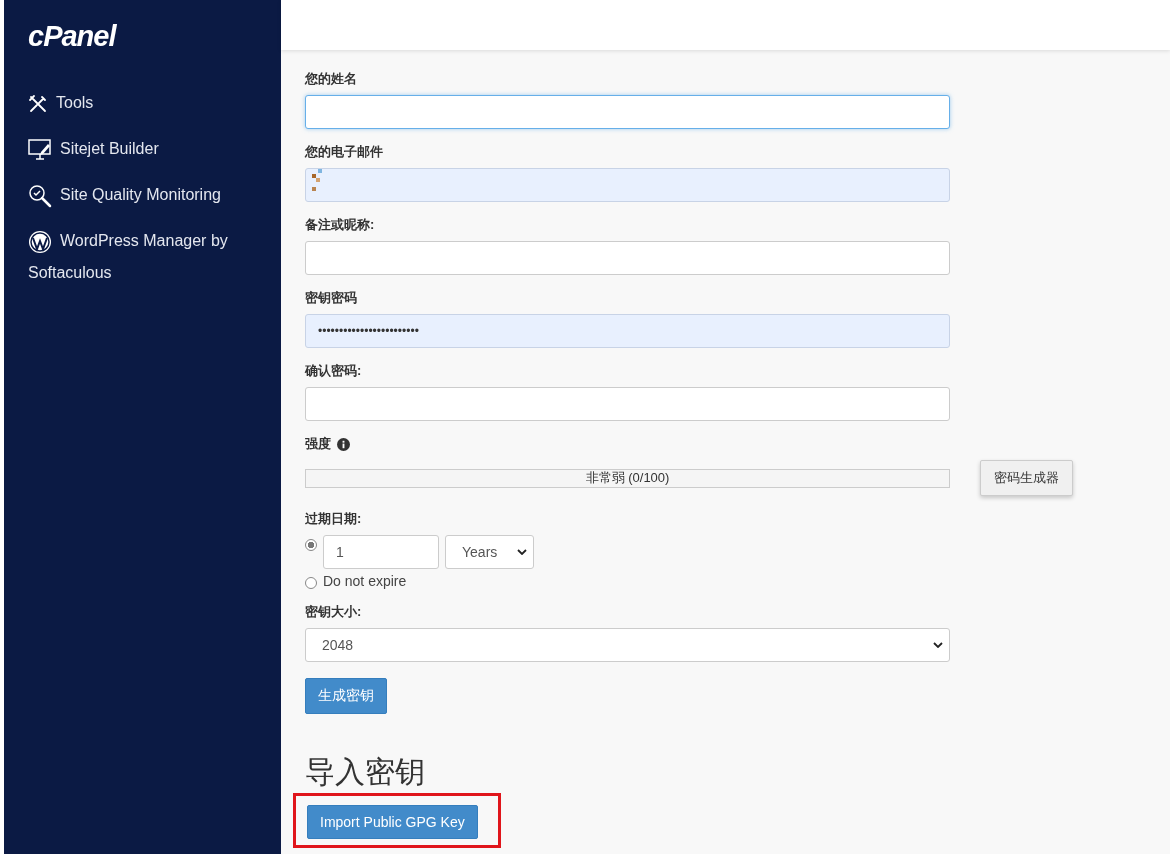 This screenshot has height=854, width=1170. I want to click on input-field: ••••••••••••••••••••••••, so click(627, 331).